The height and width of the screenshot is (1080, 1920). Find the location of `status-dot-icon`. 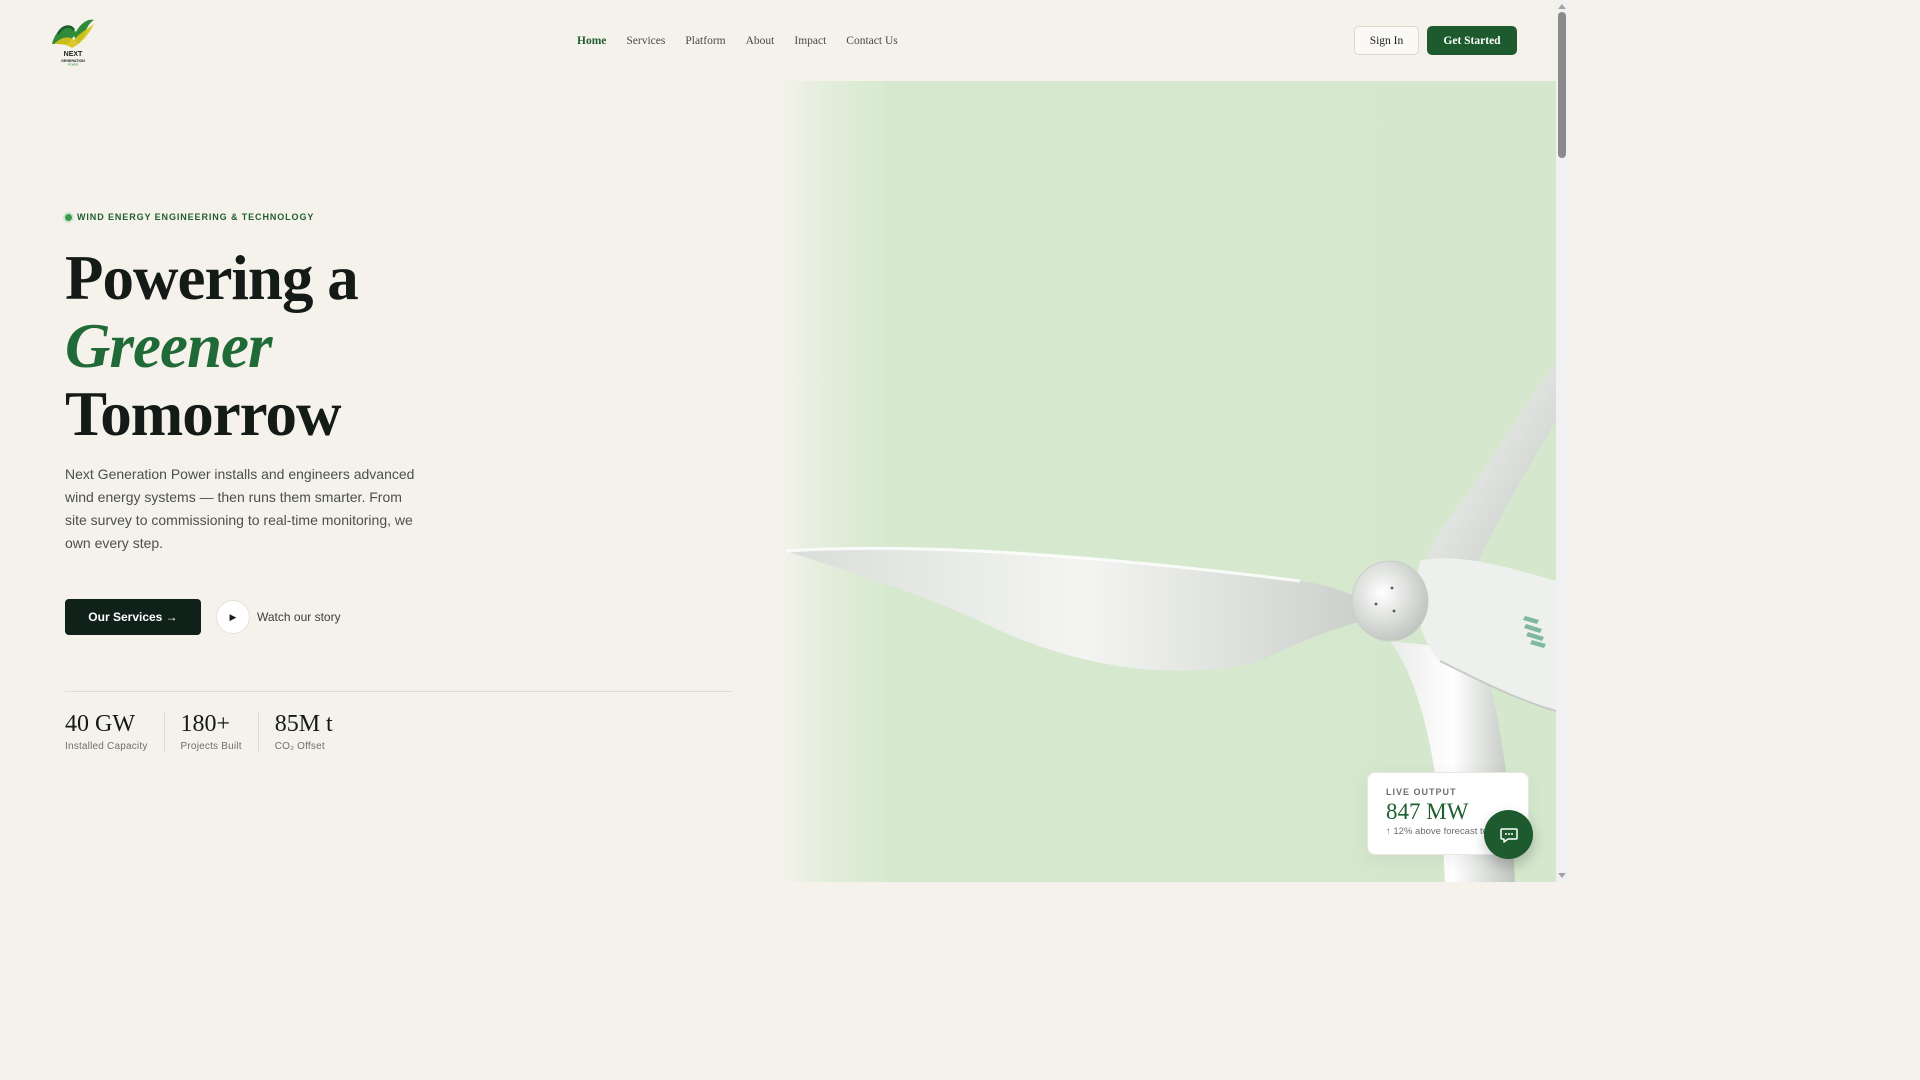

status-dot-icon is located at coordinates (68, 217).